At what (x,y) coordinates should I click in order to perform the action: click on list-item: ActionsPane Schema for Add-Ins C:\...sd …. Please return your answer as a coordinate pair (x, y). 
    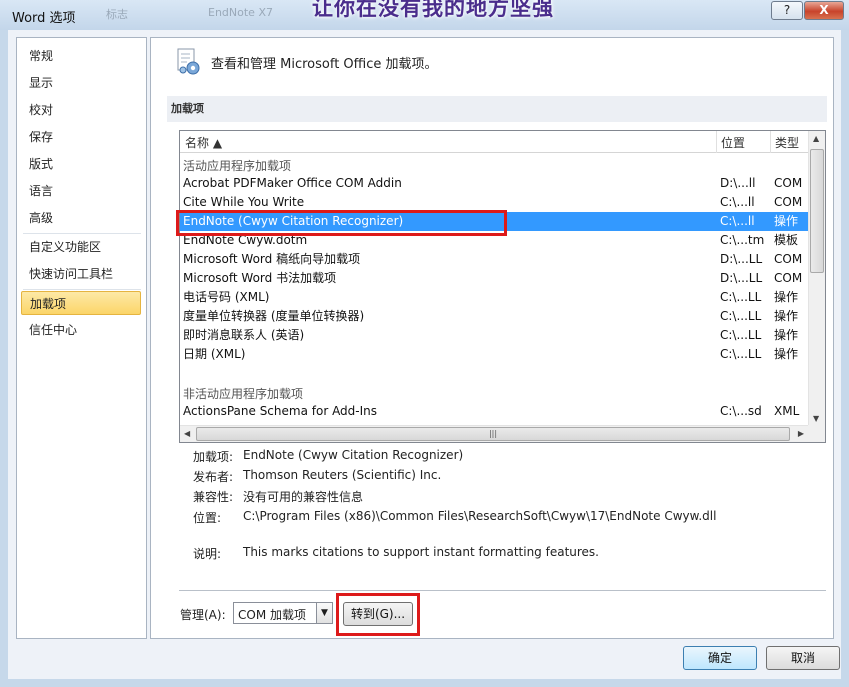
    Looking at the image, I should click on (494, 419).